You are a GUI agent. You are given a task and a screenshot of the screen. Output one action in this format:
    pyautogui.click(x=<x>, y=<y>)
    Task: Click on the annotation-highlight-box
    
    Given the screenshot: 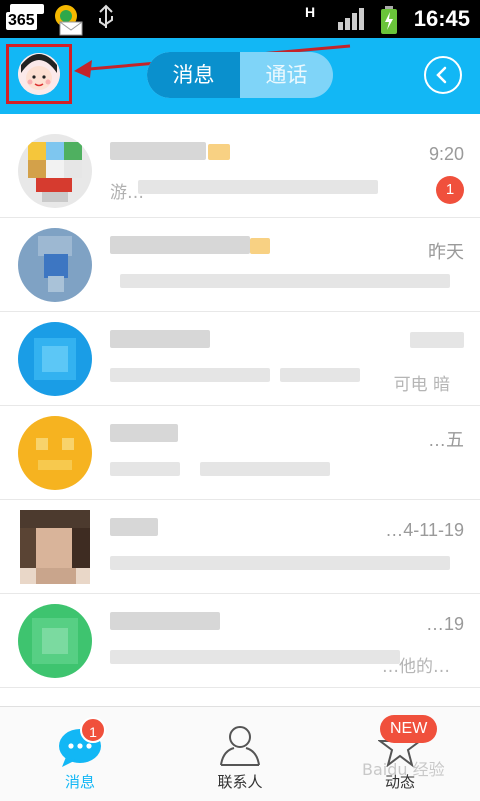 What is the action you would take?
    pyautogui.click(x=39, y=74)
    